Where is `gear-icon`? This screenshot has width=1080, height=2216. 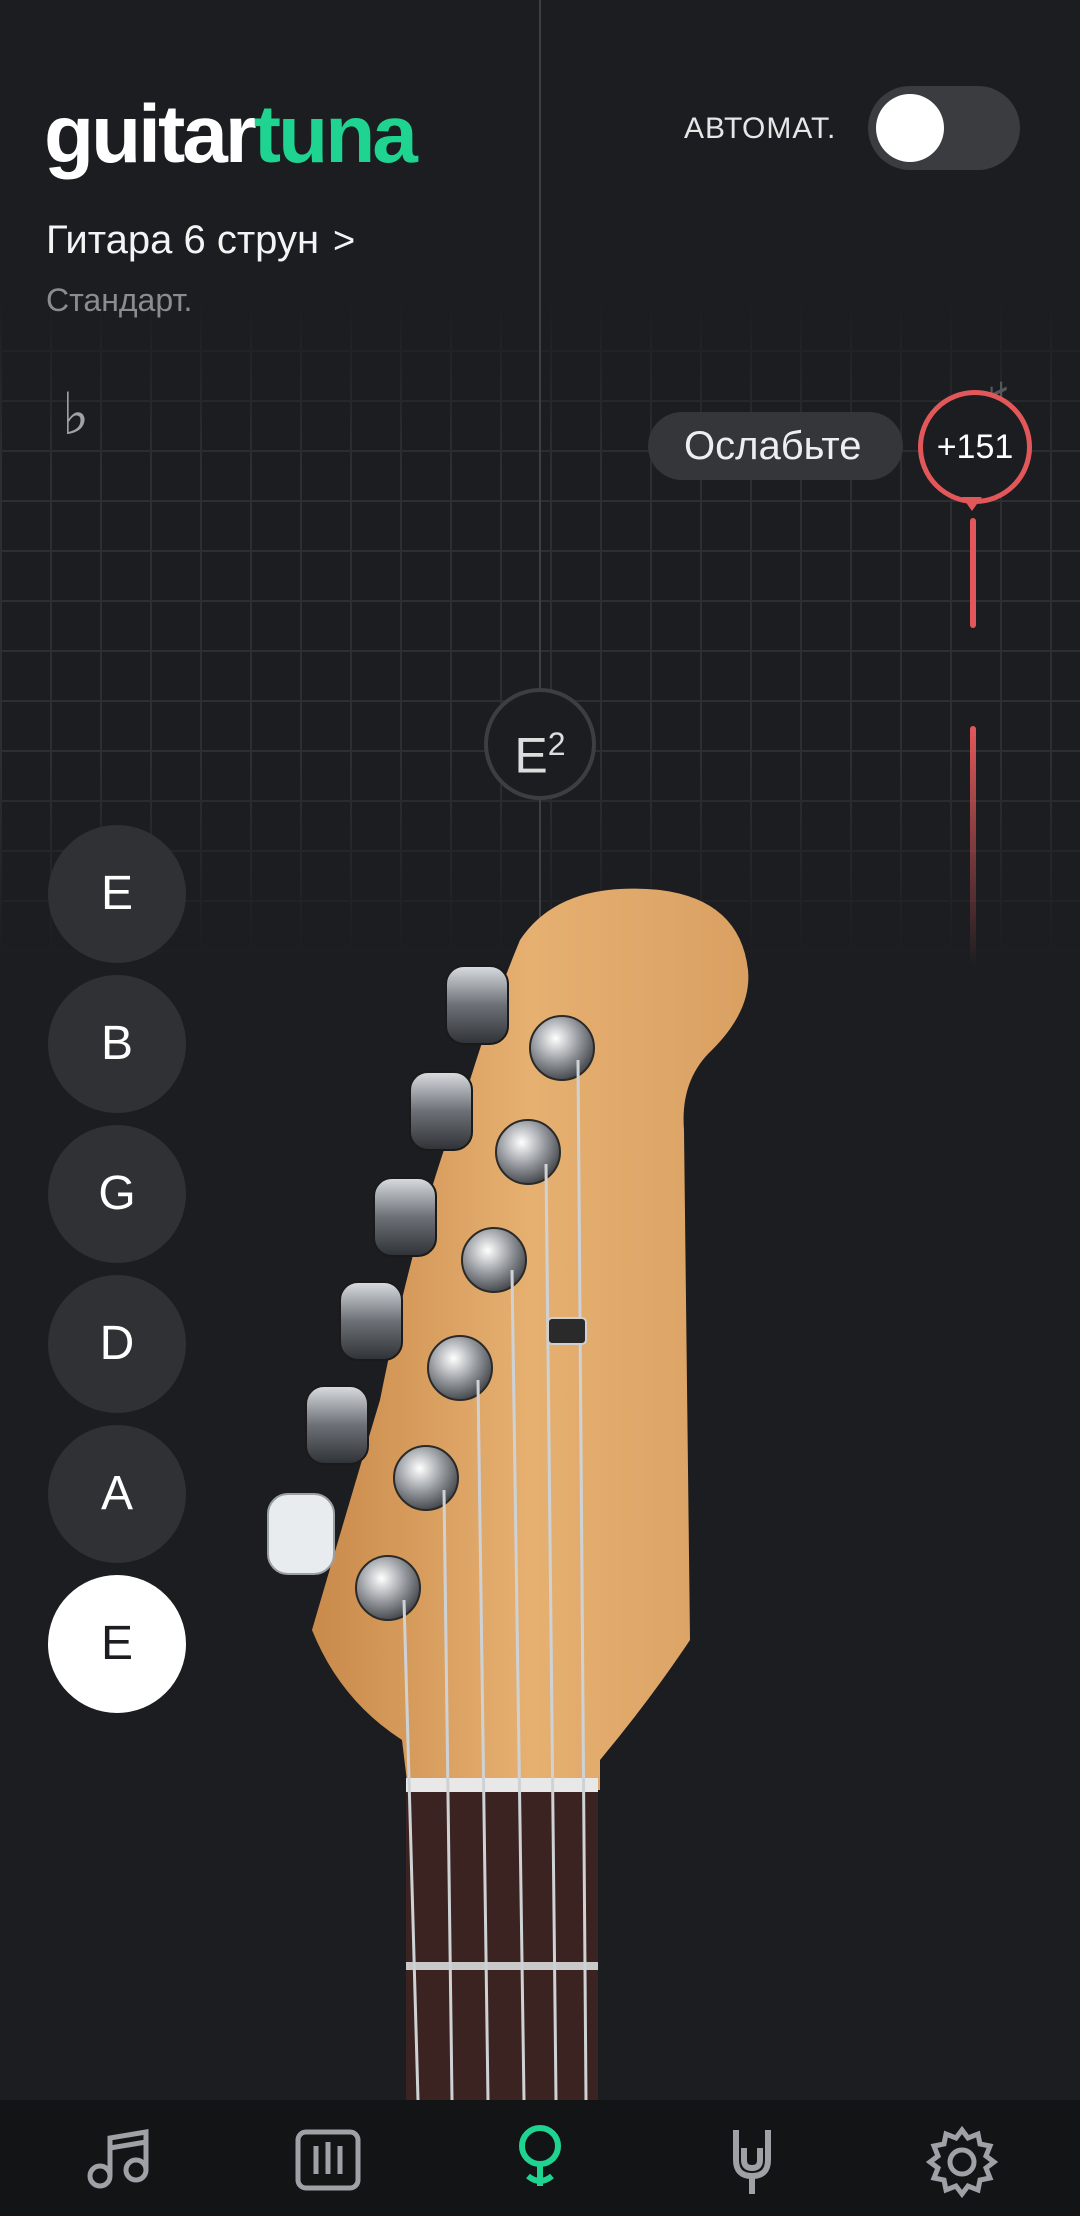 gear-icon is located at coordinates (962, 2160).